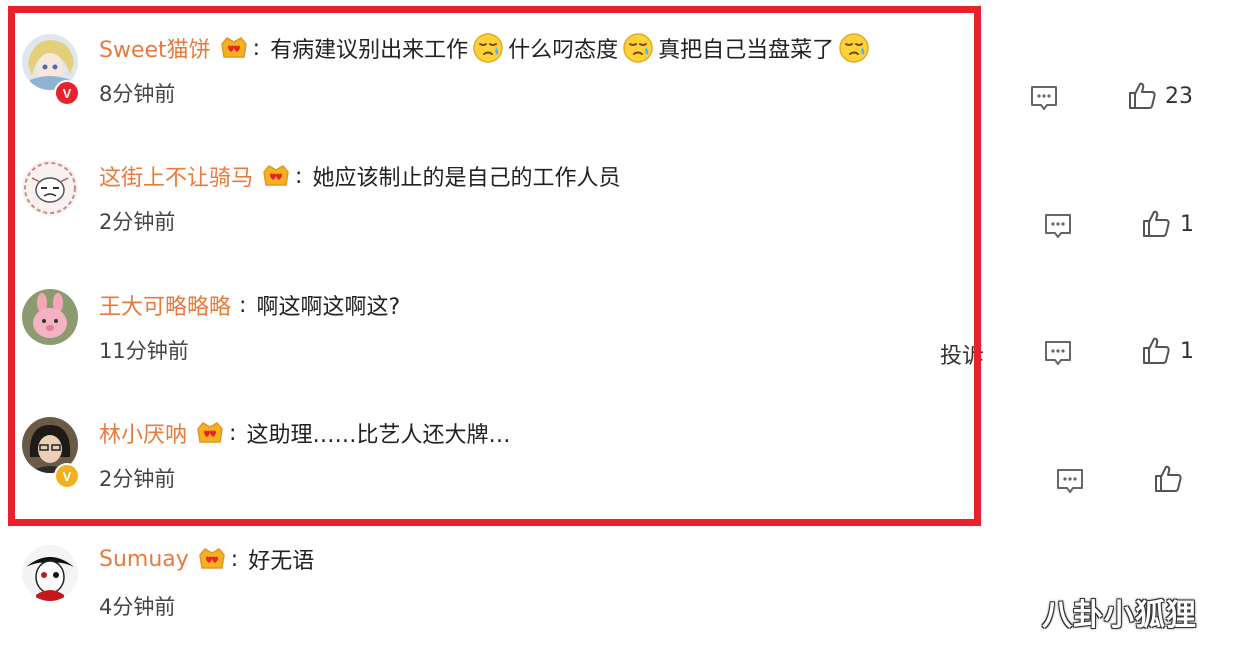  I want to click on username-link: 这街上不让骑马, so click(176, 176).